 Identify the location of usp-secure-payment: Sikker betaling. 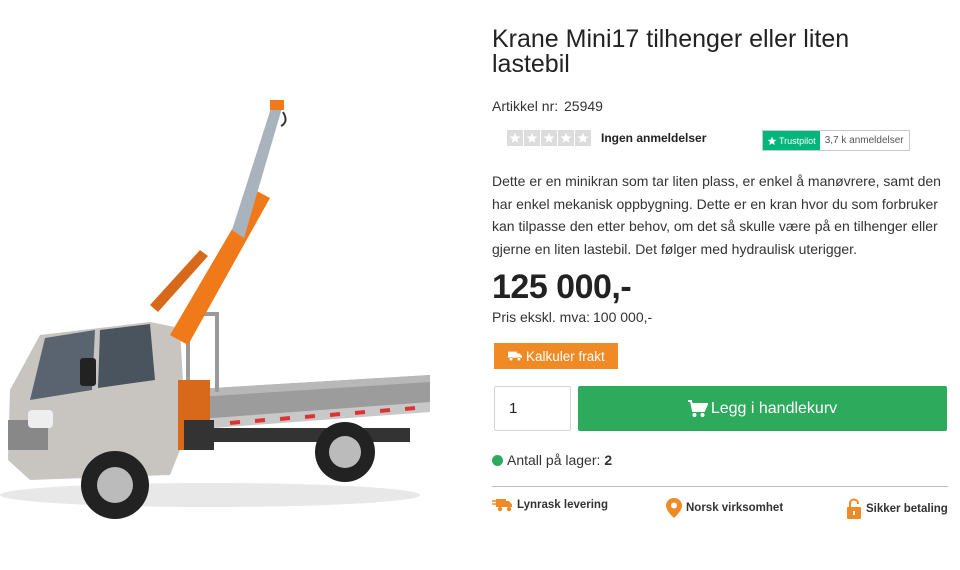
(897, 509).